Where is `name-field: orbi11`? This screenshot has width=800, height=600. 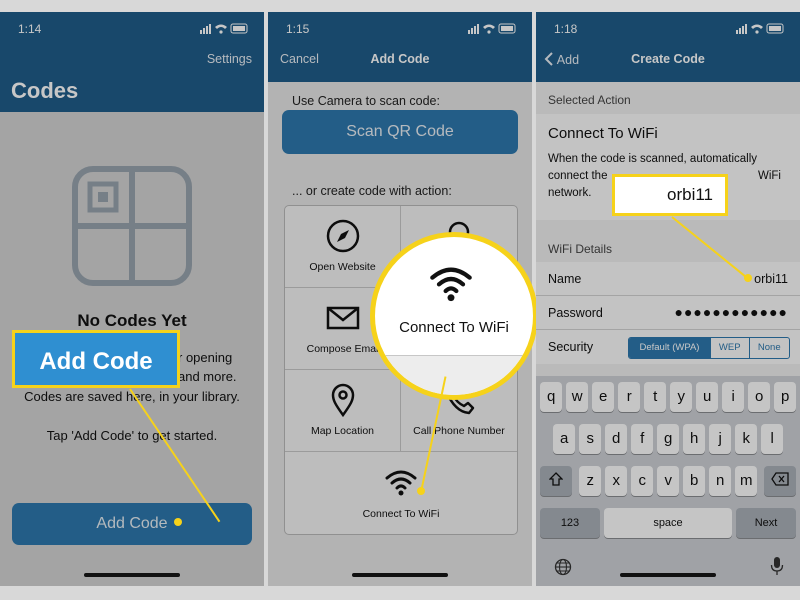
name-field: orbi11 is located at coordinates (771, 279).